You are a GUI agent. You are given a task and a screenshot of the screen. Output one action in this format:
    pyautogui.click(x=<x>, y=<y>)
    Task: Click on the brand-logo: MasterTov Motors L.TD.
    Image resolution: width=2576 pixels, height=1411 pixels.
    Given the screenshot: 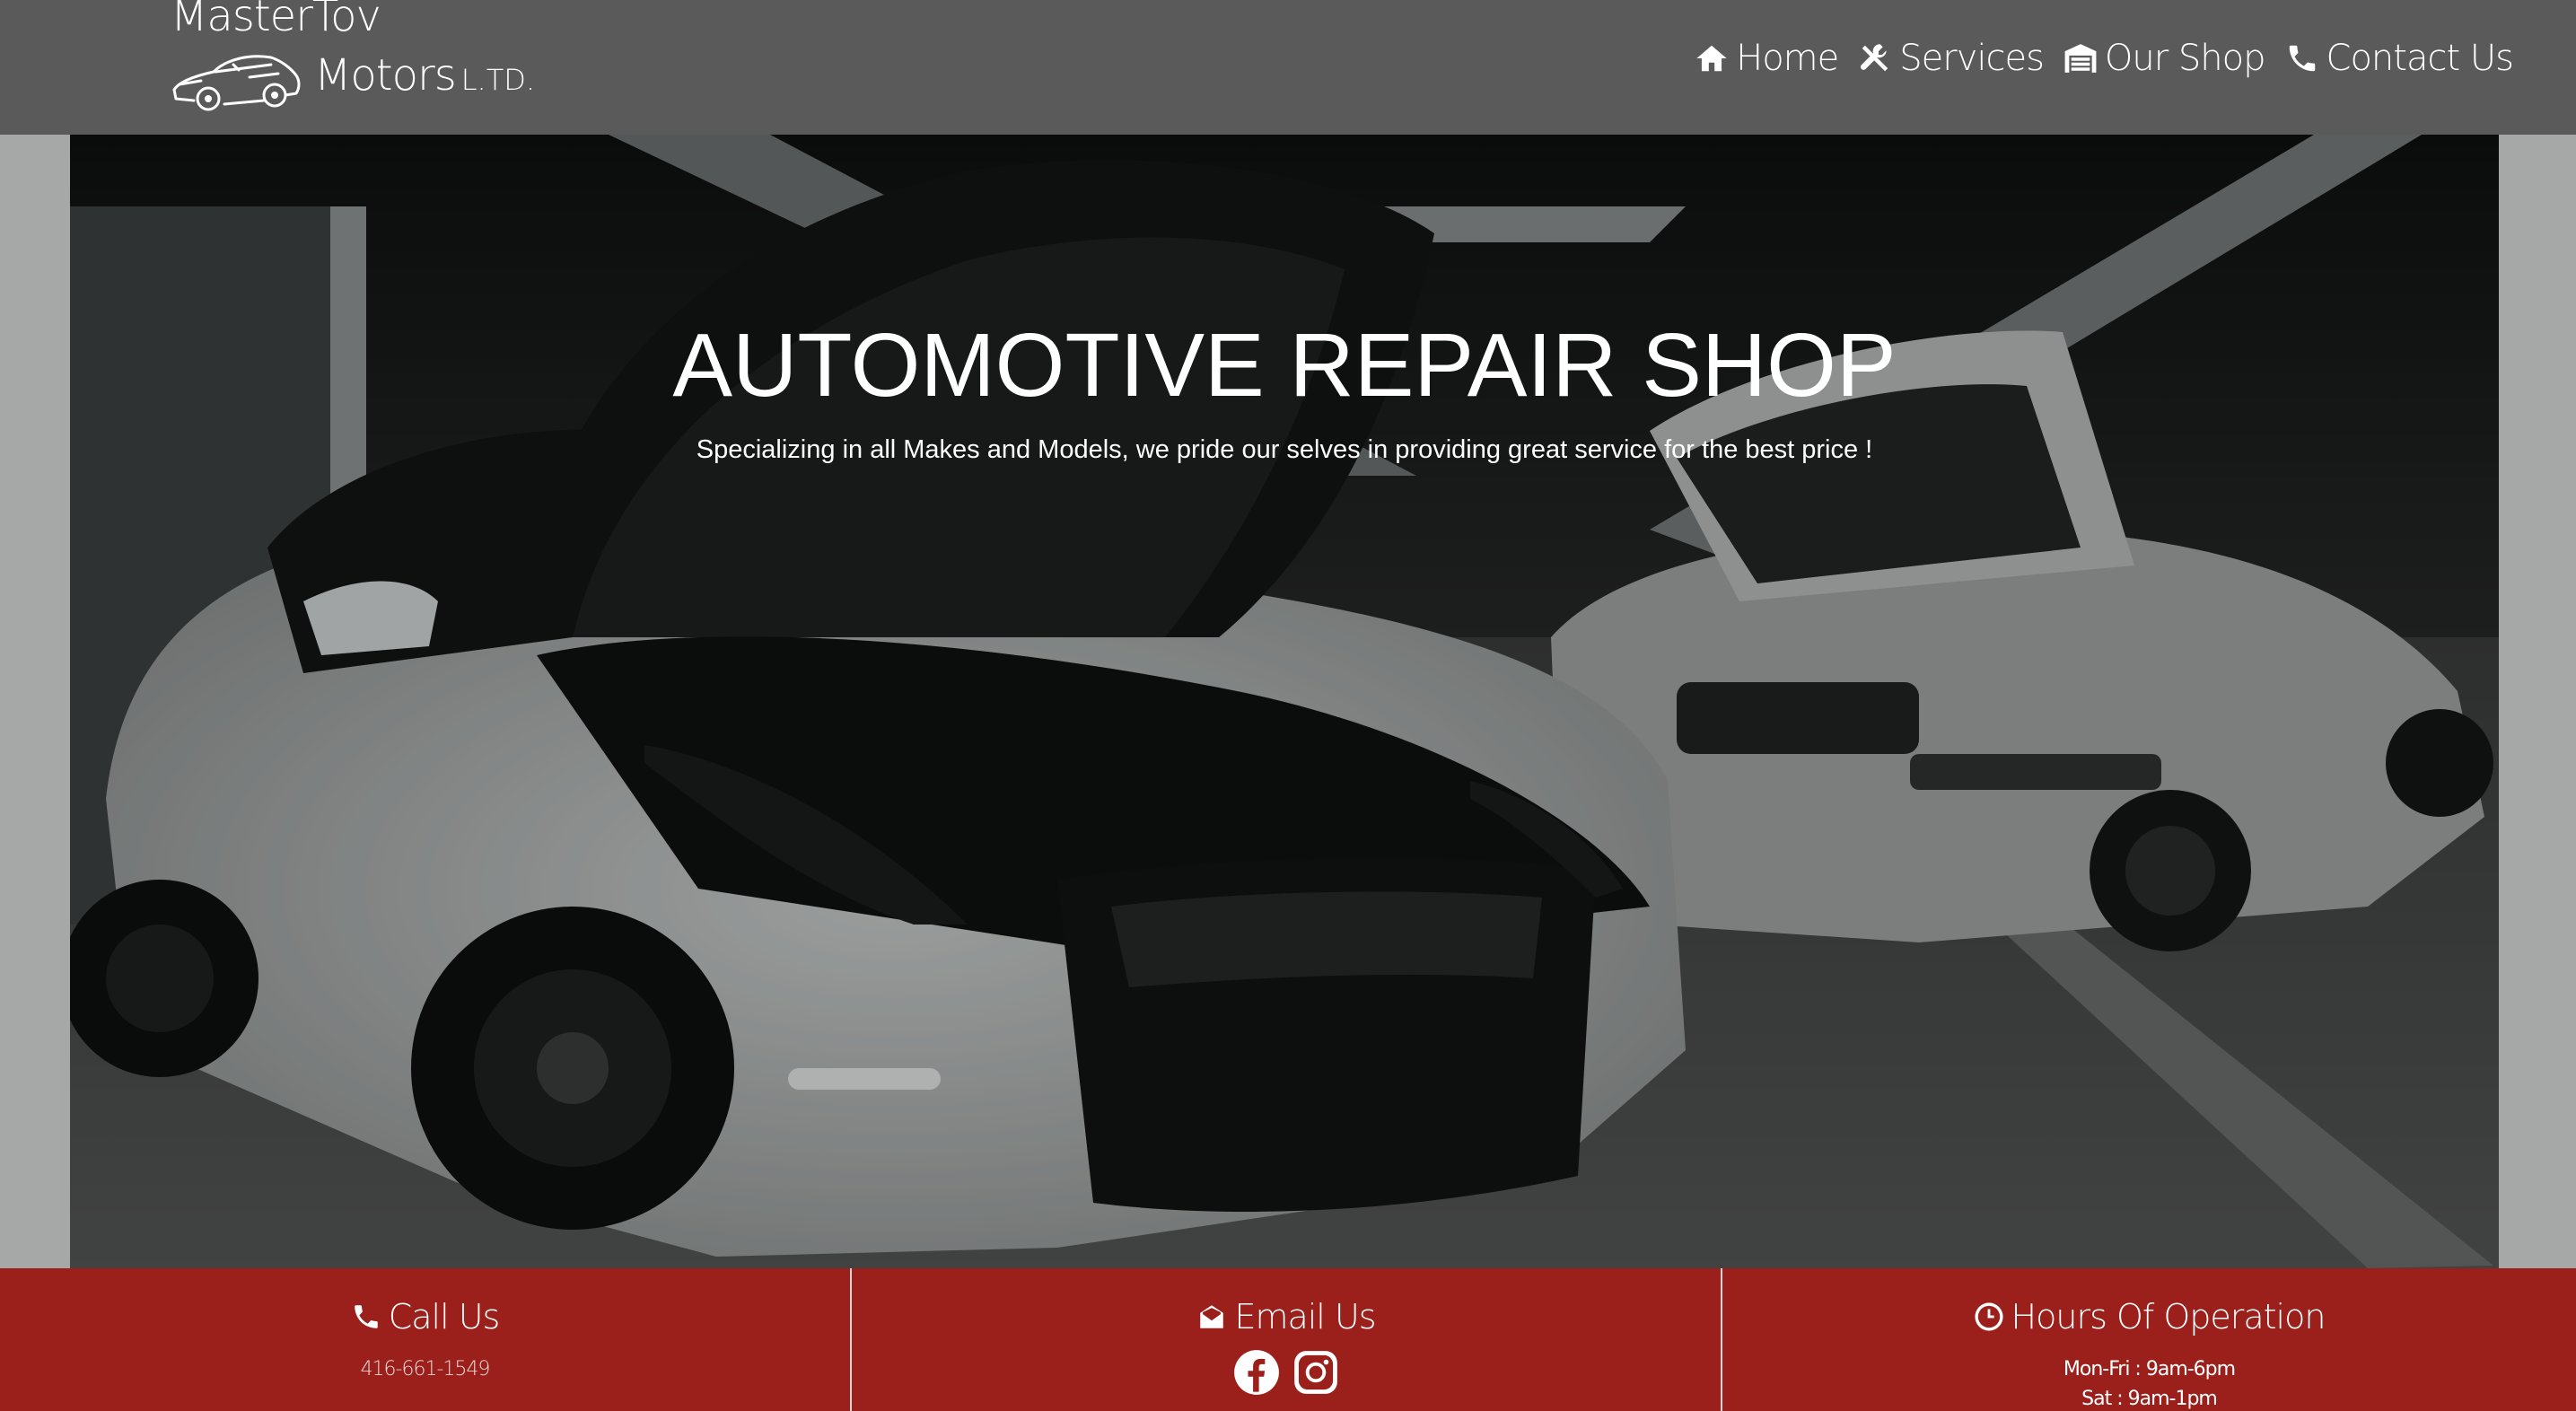 What is the action you would take?
    pyautogui.click(x=357, y=63)
    